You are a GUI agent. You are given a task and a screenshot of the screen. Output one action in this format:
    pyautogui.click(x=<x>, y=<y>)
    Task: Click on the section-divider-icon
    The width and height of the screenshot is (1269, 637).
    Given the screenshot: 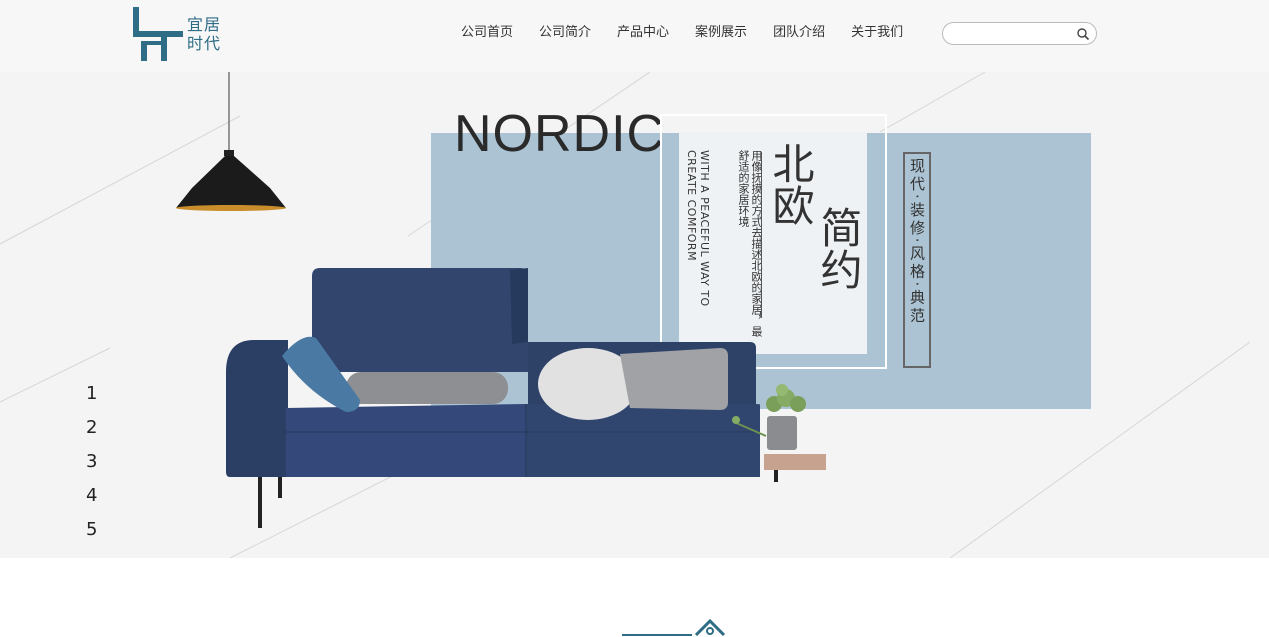 What is the action you would take?
    pyautogui.click(x=674, y=627)
    